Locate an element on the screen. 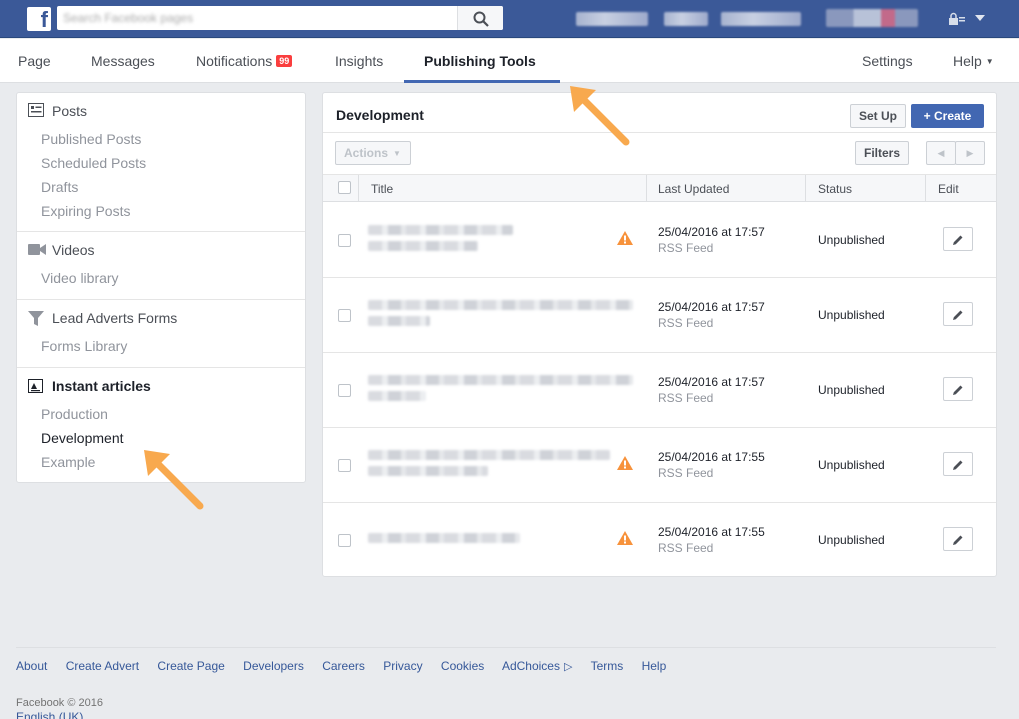 The image size is (1019, 719). footer-link-adchoices: AdChoices is located at coordinates (531, 666).